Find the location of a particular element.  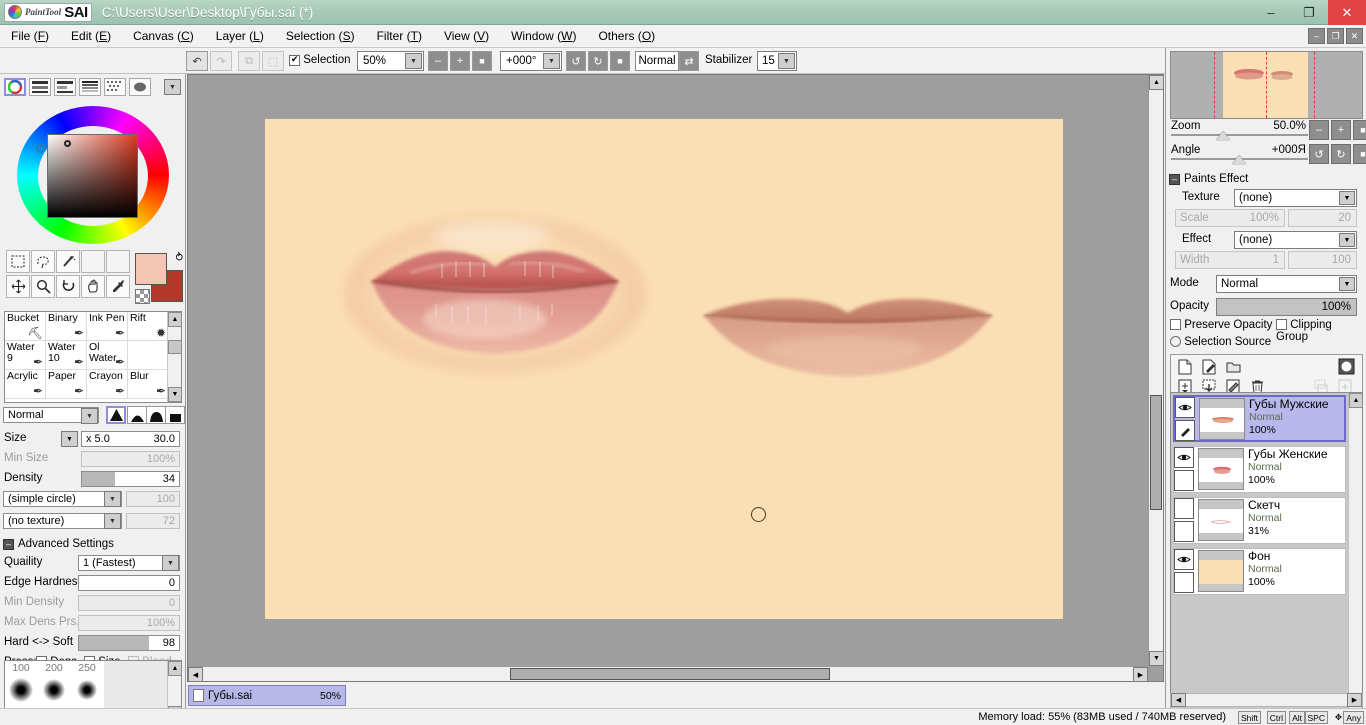

doc-close-button: ✕ is located at coordinates (1354, 36).